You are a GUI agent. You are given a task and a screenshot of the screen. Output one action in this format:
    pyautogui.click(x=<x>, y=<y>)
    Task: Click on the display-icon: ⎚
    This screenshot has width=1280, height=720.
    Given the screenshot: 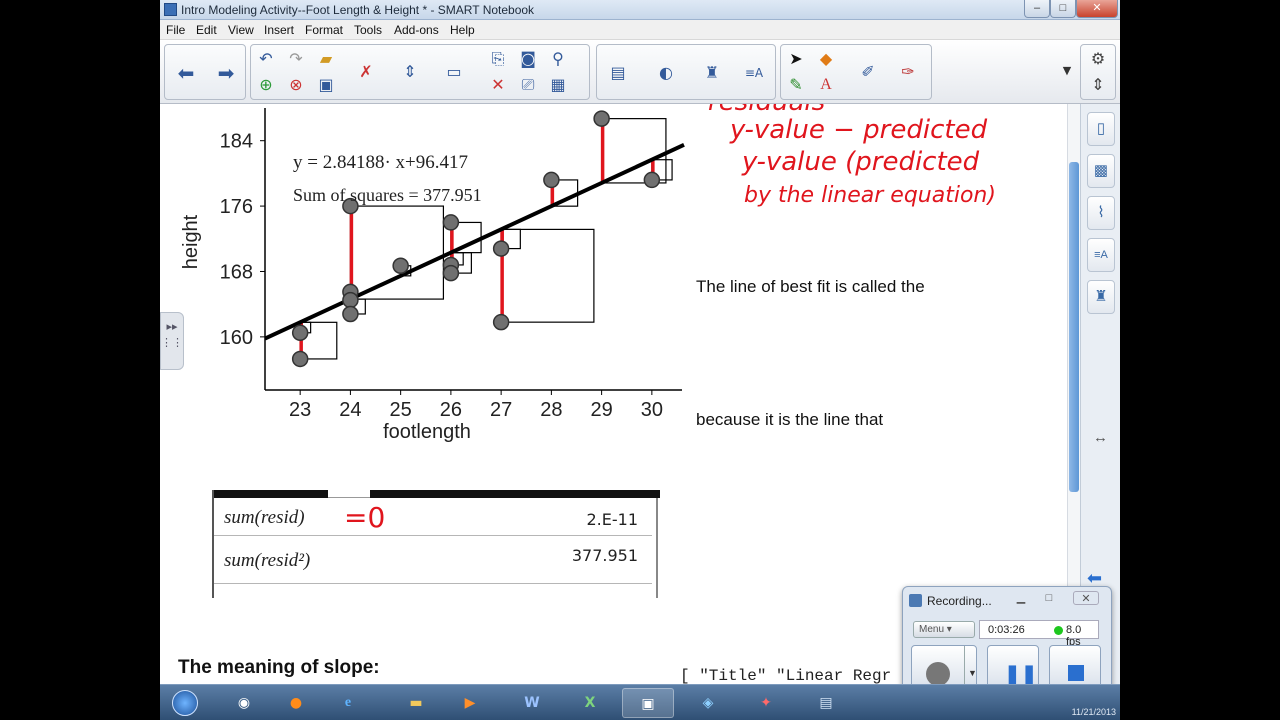 What is the action you would take?
    pyautogui.click(x=528, y=85)
    